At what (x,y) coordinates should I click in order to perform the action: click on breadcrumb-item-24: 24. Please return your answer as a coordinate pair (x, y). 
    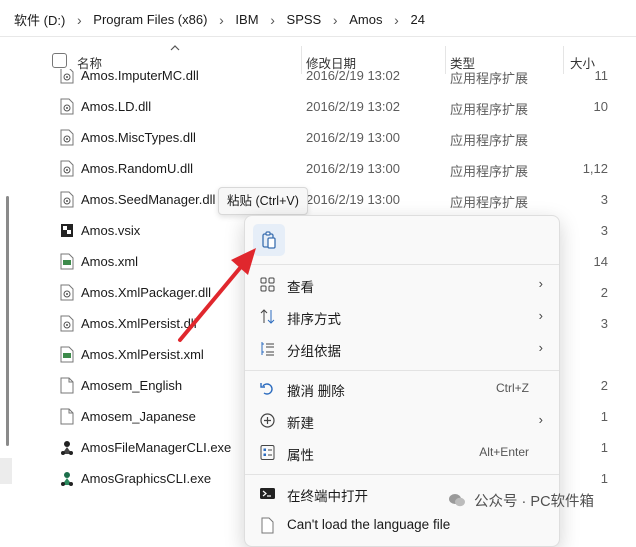
    Looking at the image, I should click on (417, 19).